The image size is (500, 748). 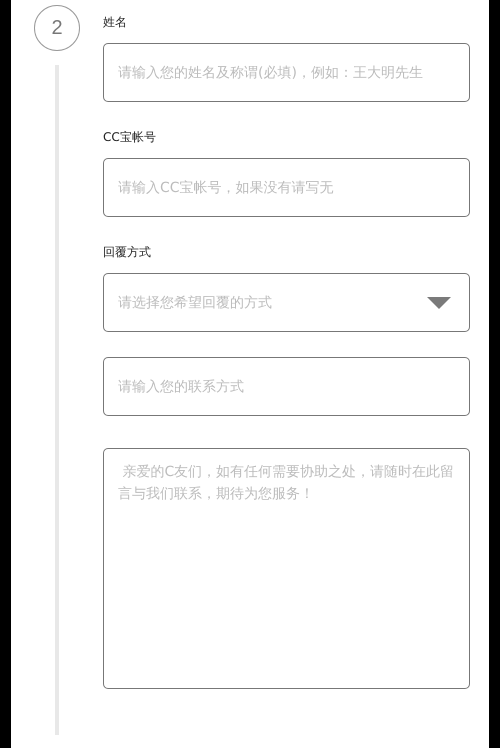 I want to click on select-field: 请选择您希望回覆的方式, so click(x=286, y=302).